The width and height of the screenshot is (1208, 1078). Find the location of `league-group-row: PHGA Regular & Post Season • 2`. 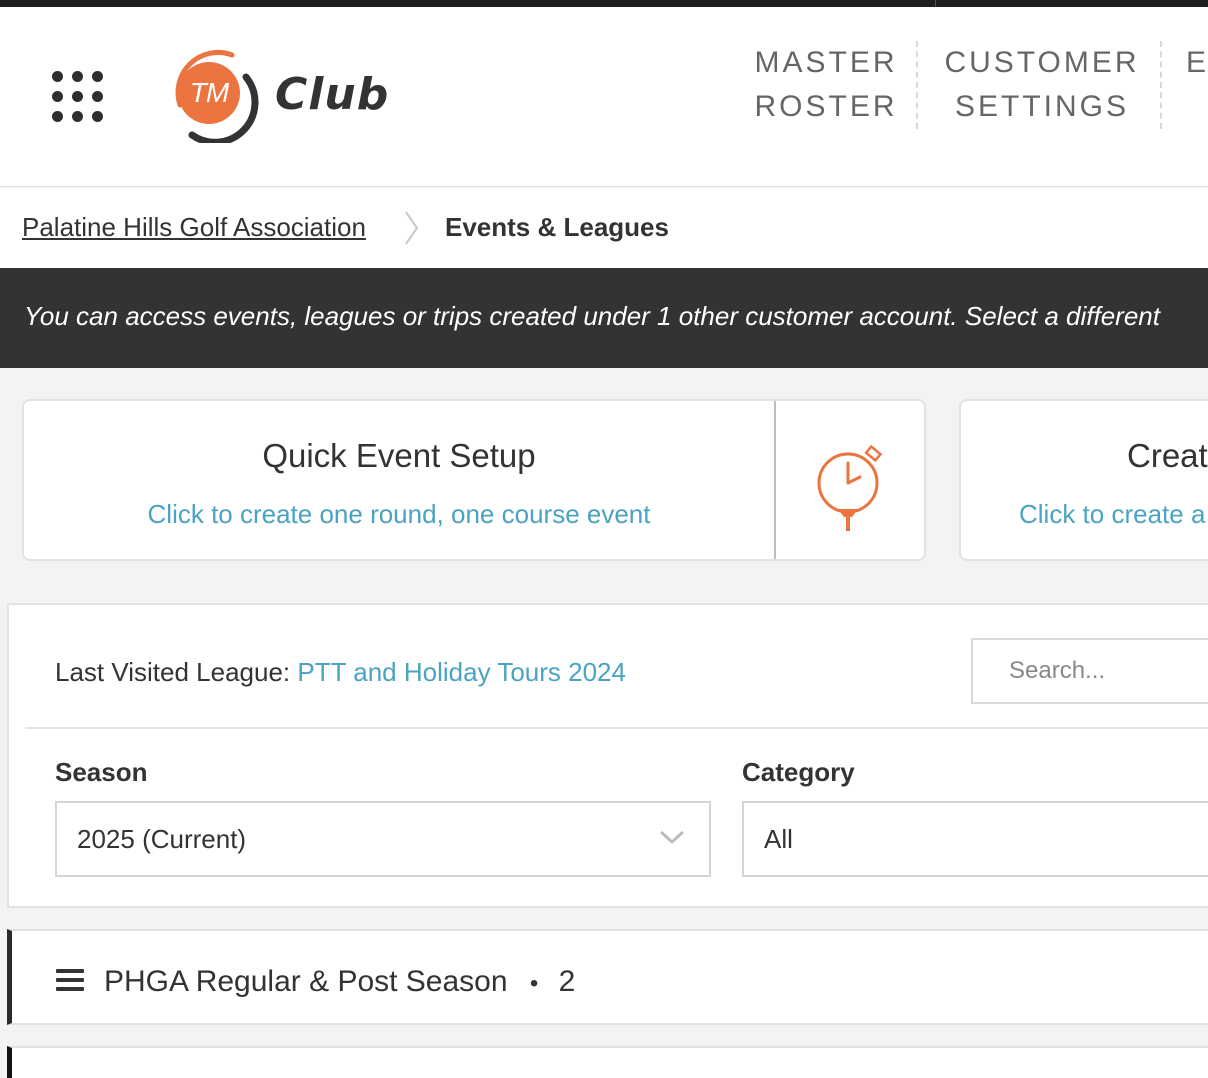

league-group-row: PHGA Regular & Post Season • 2 is located at coordinates (607, 977).